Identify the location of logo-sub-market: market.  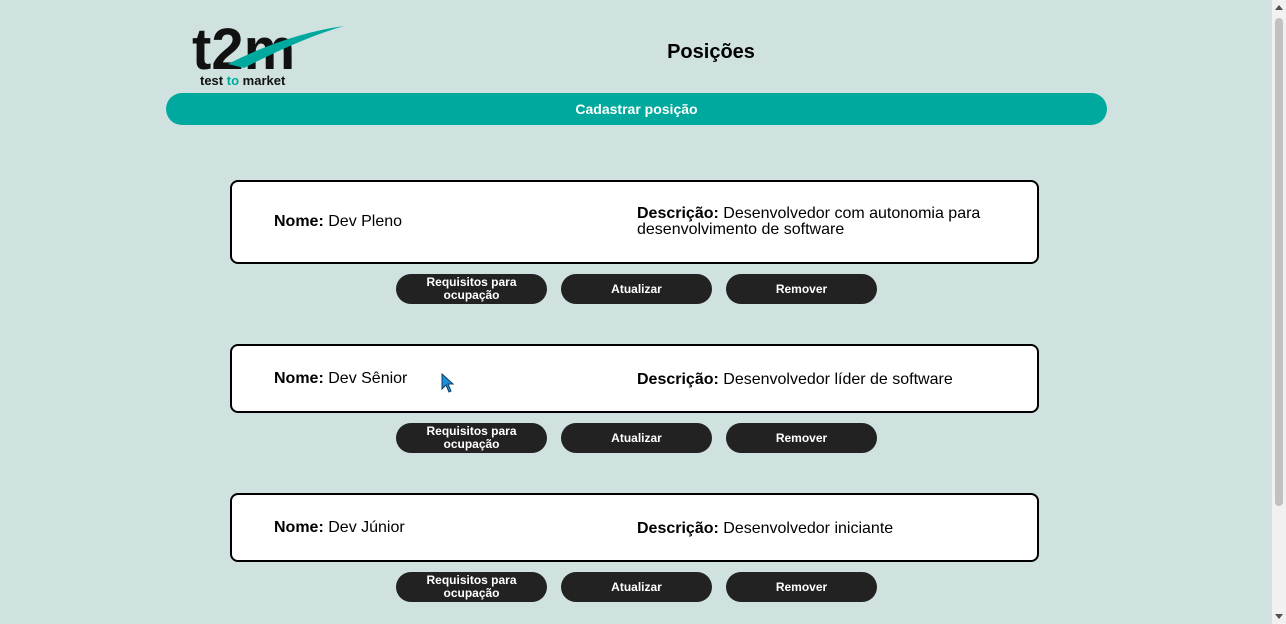
(264, 80).